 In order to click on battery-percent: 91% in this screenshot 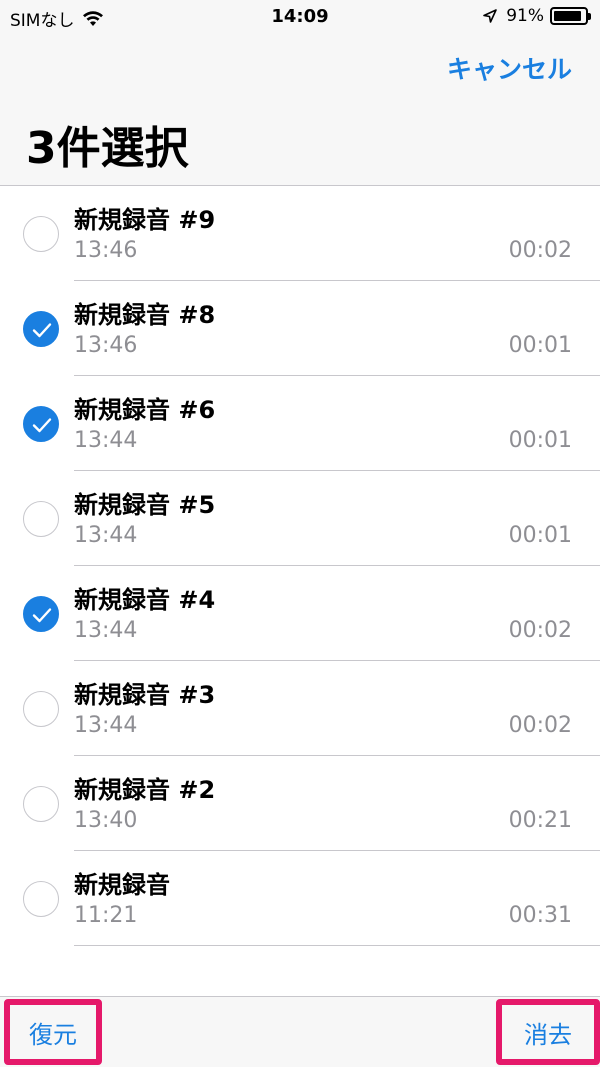, I will do `click(525, 16)`.